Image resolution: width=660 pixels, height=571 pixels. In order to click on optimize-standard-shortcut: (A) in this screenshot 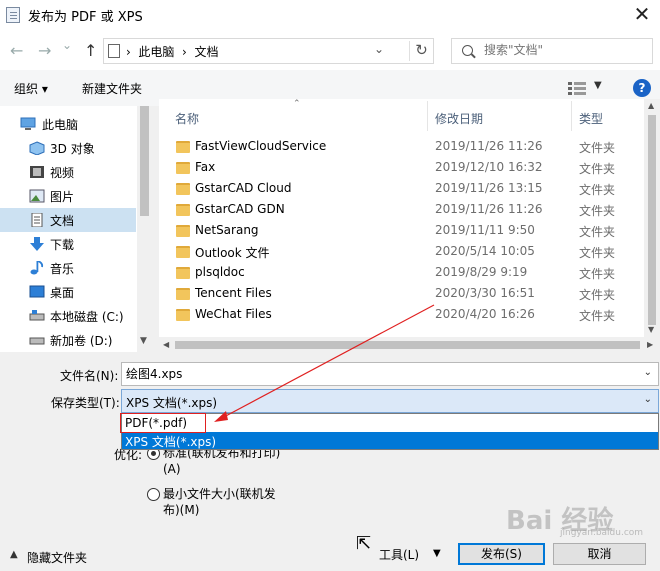, I will do `click(172, 469)`.